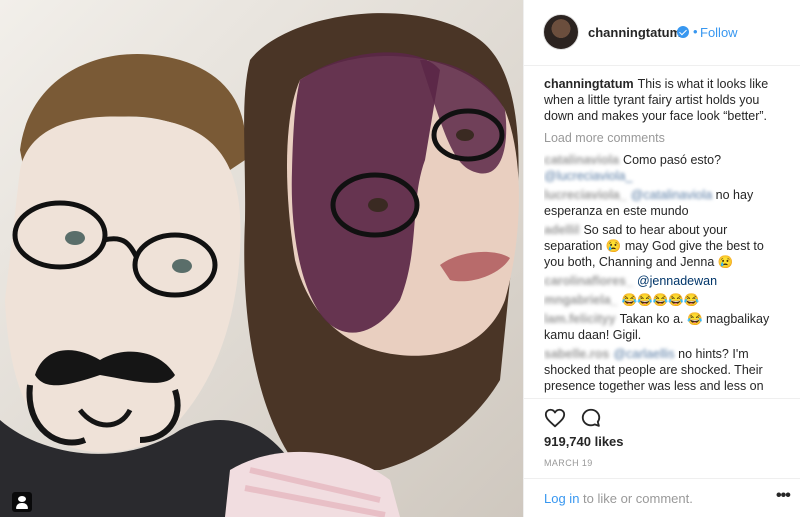  Describe the element at coordinates (591, 418) in the screenshot. I see `speech-bubble-icon` at that location.